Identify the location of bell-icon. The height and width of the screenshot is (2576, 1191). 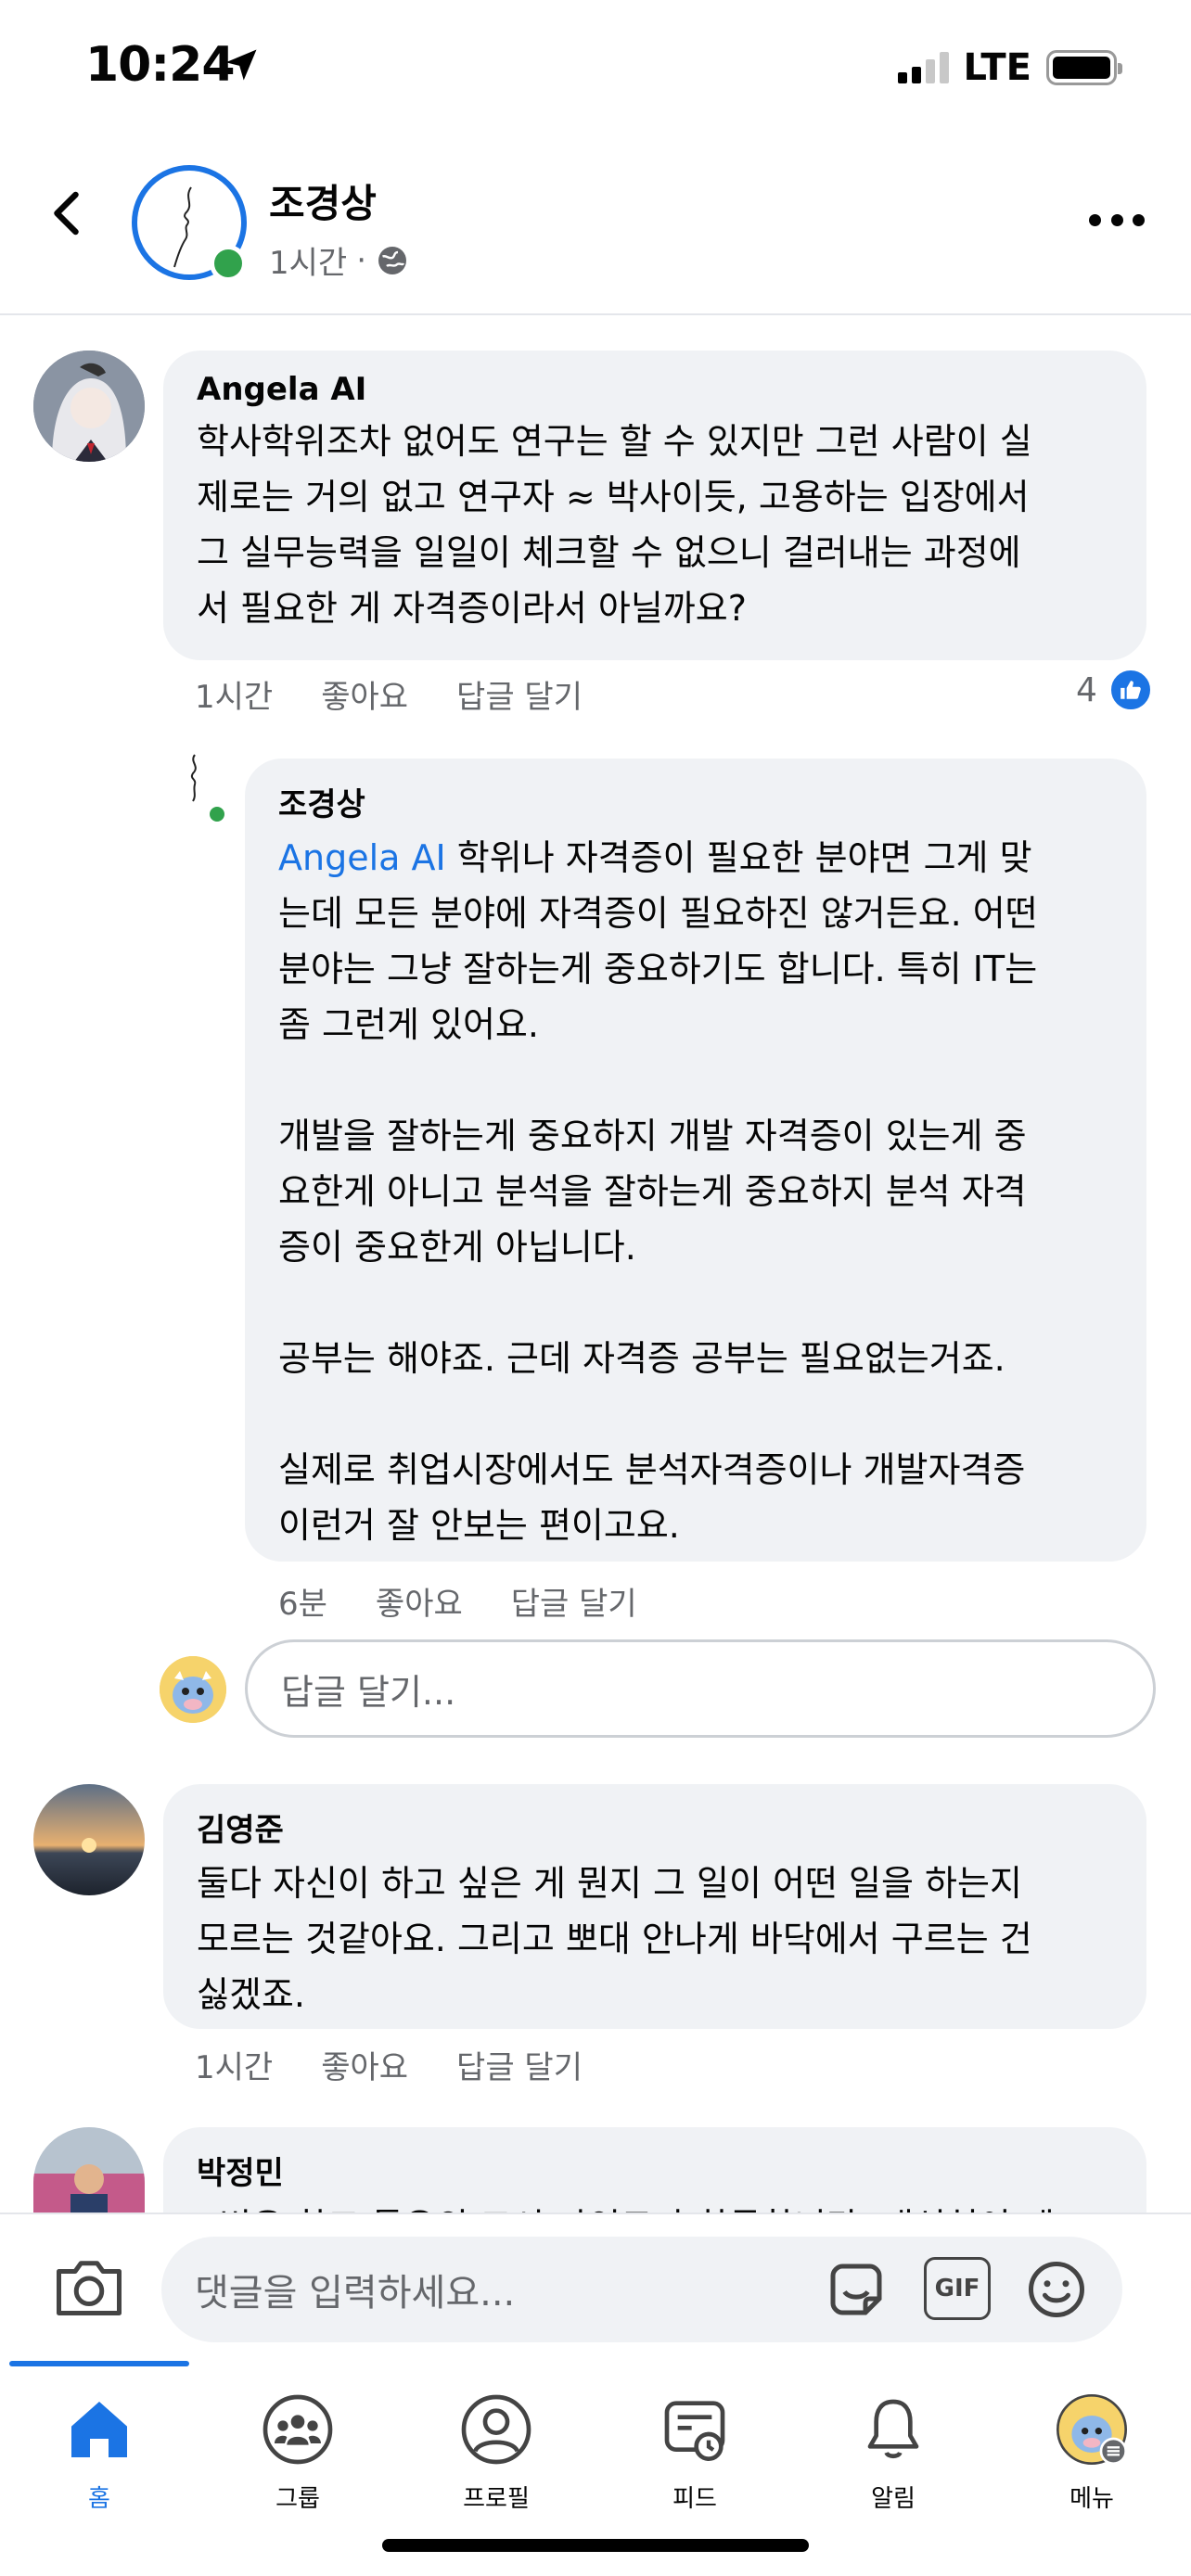
(893, 2429).